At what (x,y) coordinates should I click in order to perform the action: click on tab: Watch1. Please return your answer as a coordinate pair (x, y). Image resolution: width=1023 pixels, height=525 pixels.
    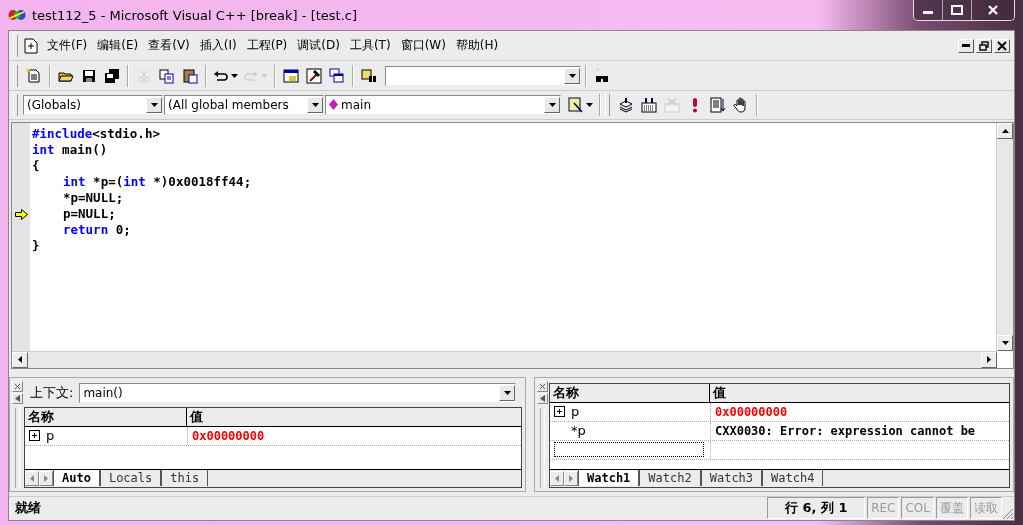
    Looking at the image, I should click on (609, 478).